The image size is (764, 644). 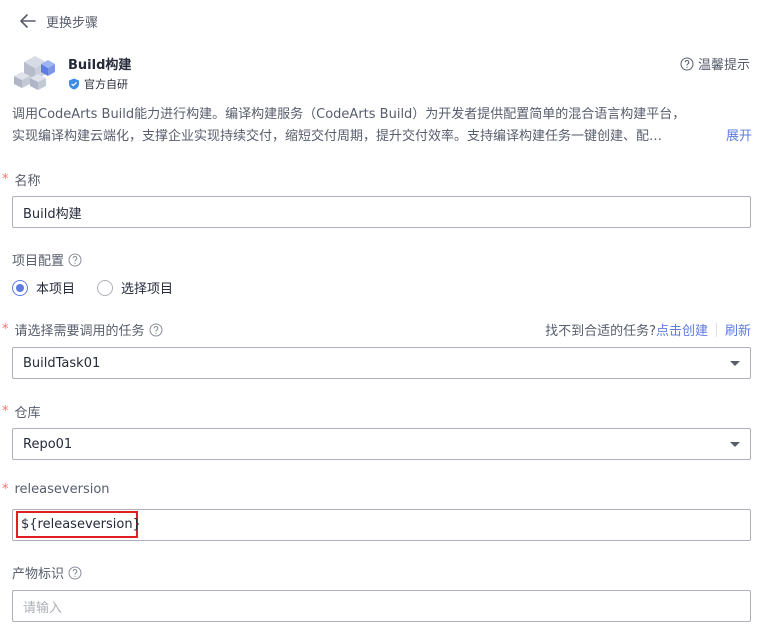 I want to click on tips-link: 温馨提示, so click(x=715, y=63).